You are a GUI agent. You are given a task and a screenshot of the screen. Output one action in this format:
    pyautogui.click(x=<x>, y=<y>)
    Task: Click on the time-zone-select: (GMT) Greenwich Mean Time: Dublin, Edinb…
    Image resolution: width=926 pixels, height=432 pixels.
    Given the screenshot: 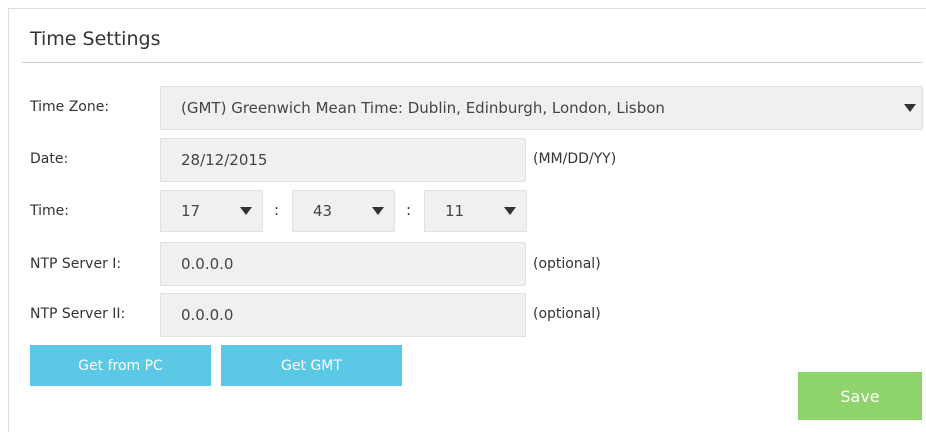 What is the action you would take?
    pyautogui.click(x=541, y=108)
    